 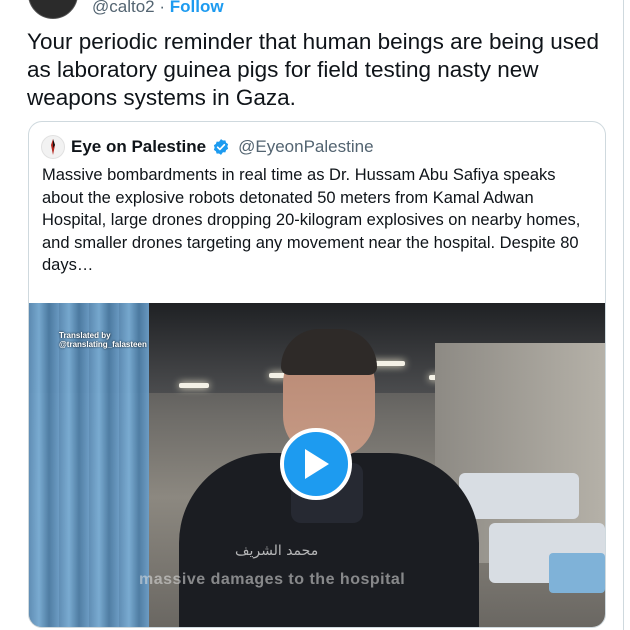 What do you see at coordinates (53, 147) in the screenshot?
I see `flag-avatar-icon` at bounding box center [53, 147].